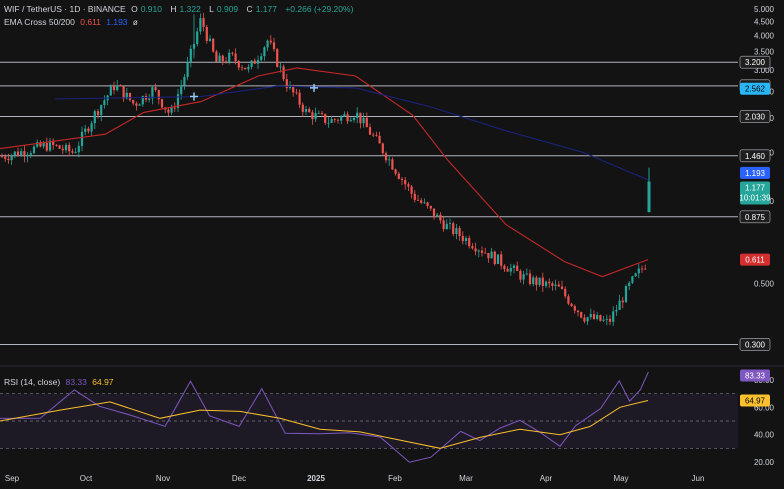  I want to click on ema-slow-value: 1.193, so click(117, 22).